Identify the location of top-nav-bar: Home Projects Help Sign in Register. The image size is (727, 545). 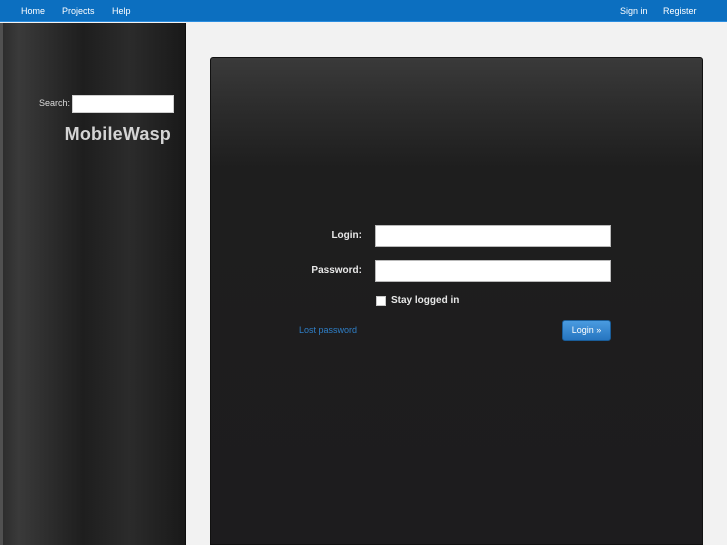
(363, 11).